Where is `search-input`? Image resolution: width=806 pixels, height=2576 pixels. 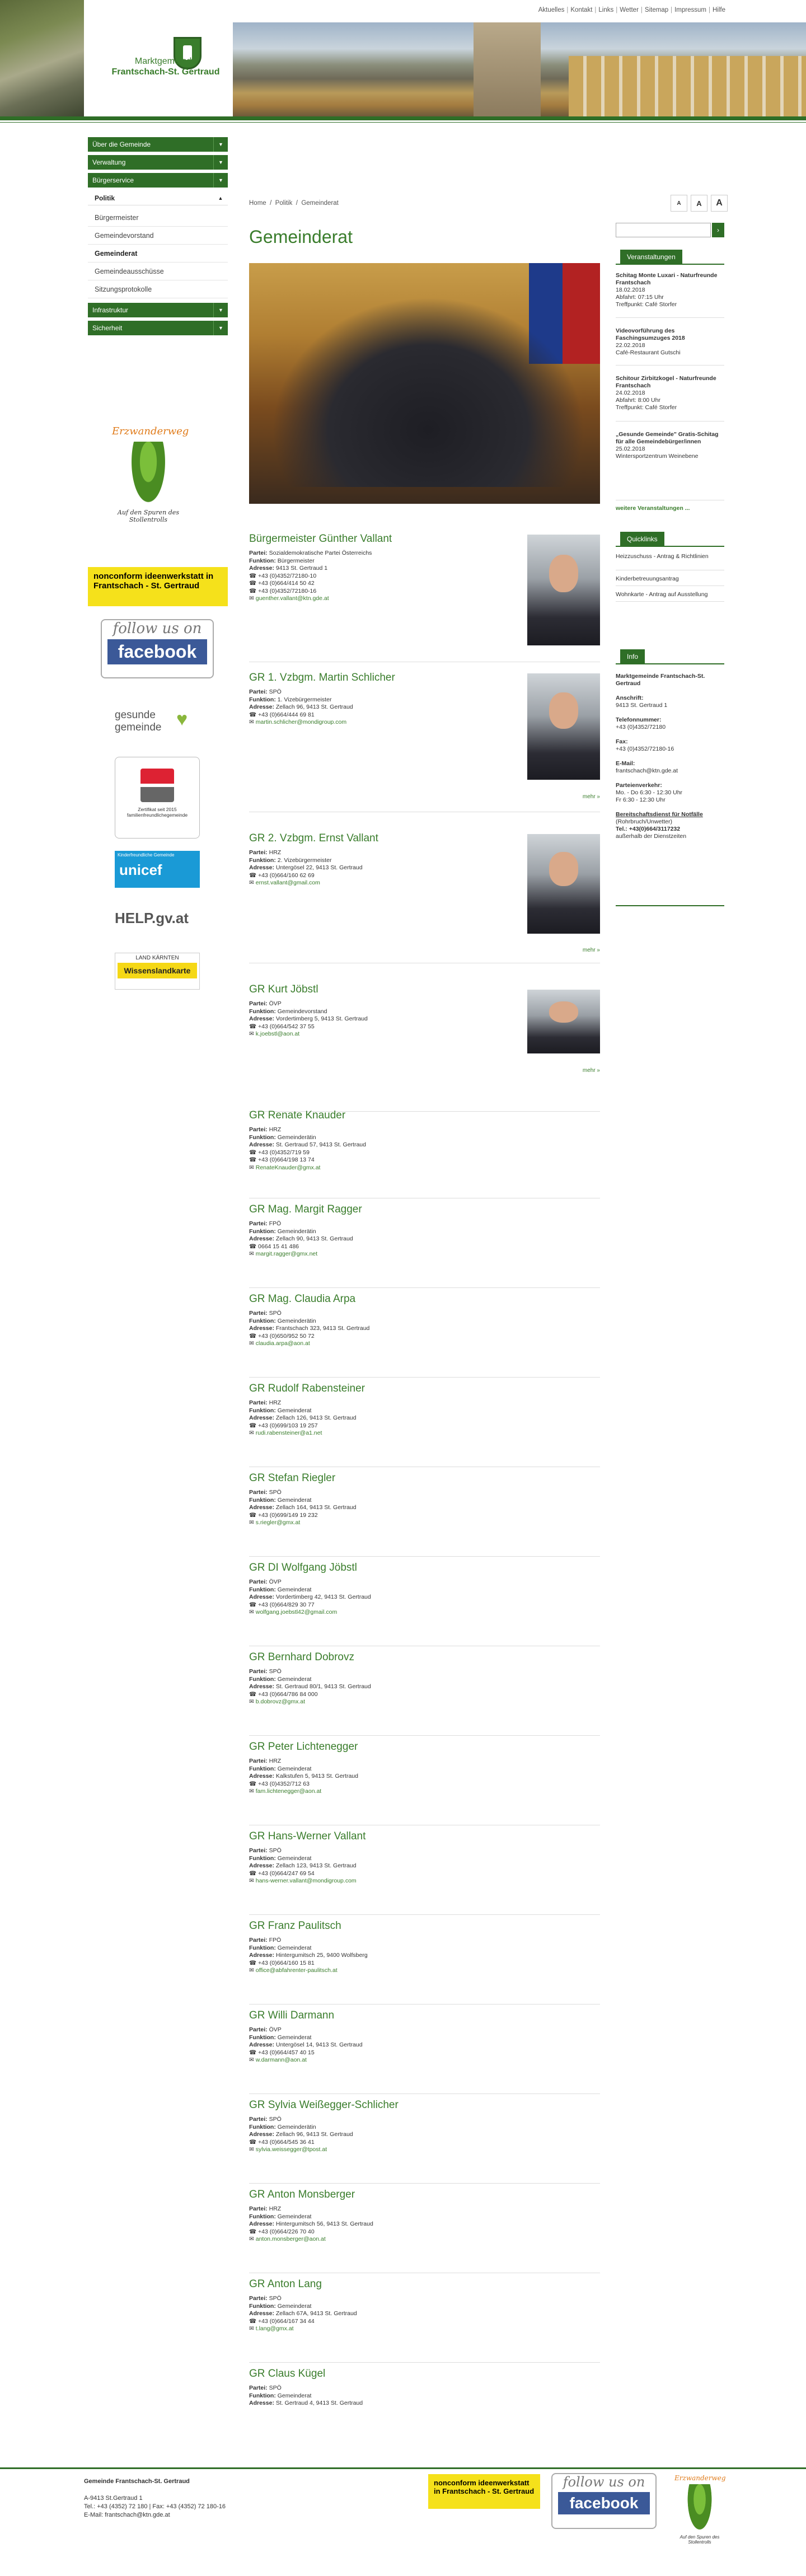
search-input is located at coordinates (663, 230).